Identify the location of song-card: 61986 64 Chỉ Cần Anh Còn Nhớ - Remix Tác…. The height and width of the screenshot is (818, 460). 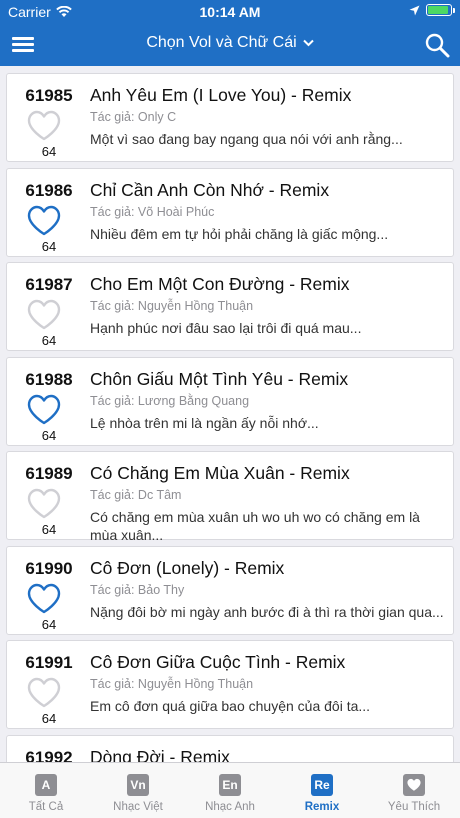
(230, 212).